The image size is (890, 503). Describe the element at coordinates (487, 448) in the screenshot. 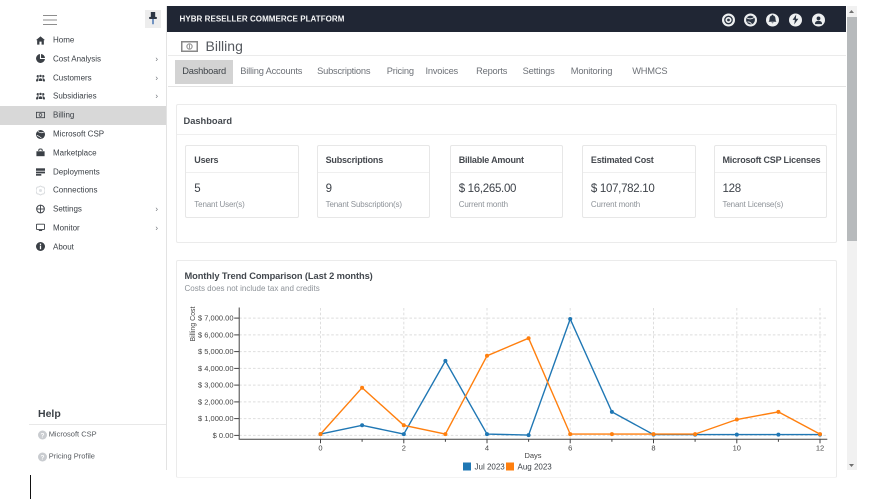

I see `svg-text: 4` at that location.